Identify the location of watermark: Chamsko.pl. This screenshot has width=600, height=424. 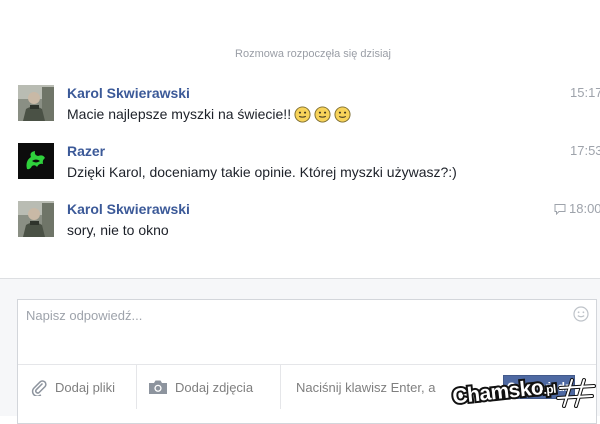
(524, 388).